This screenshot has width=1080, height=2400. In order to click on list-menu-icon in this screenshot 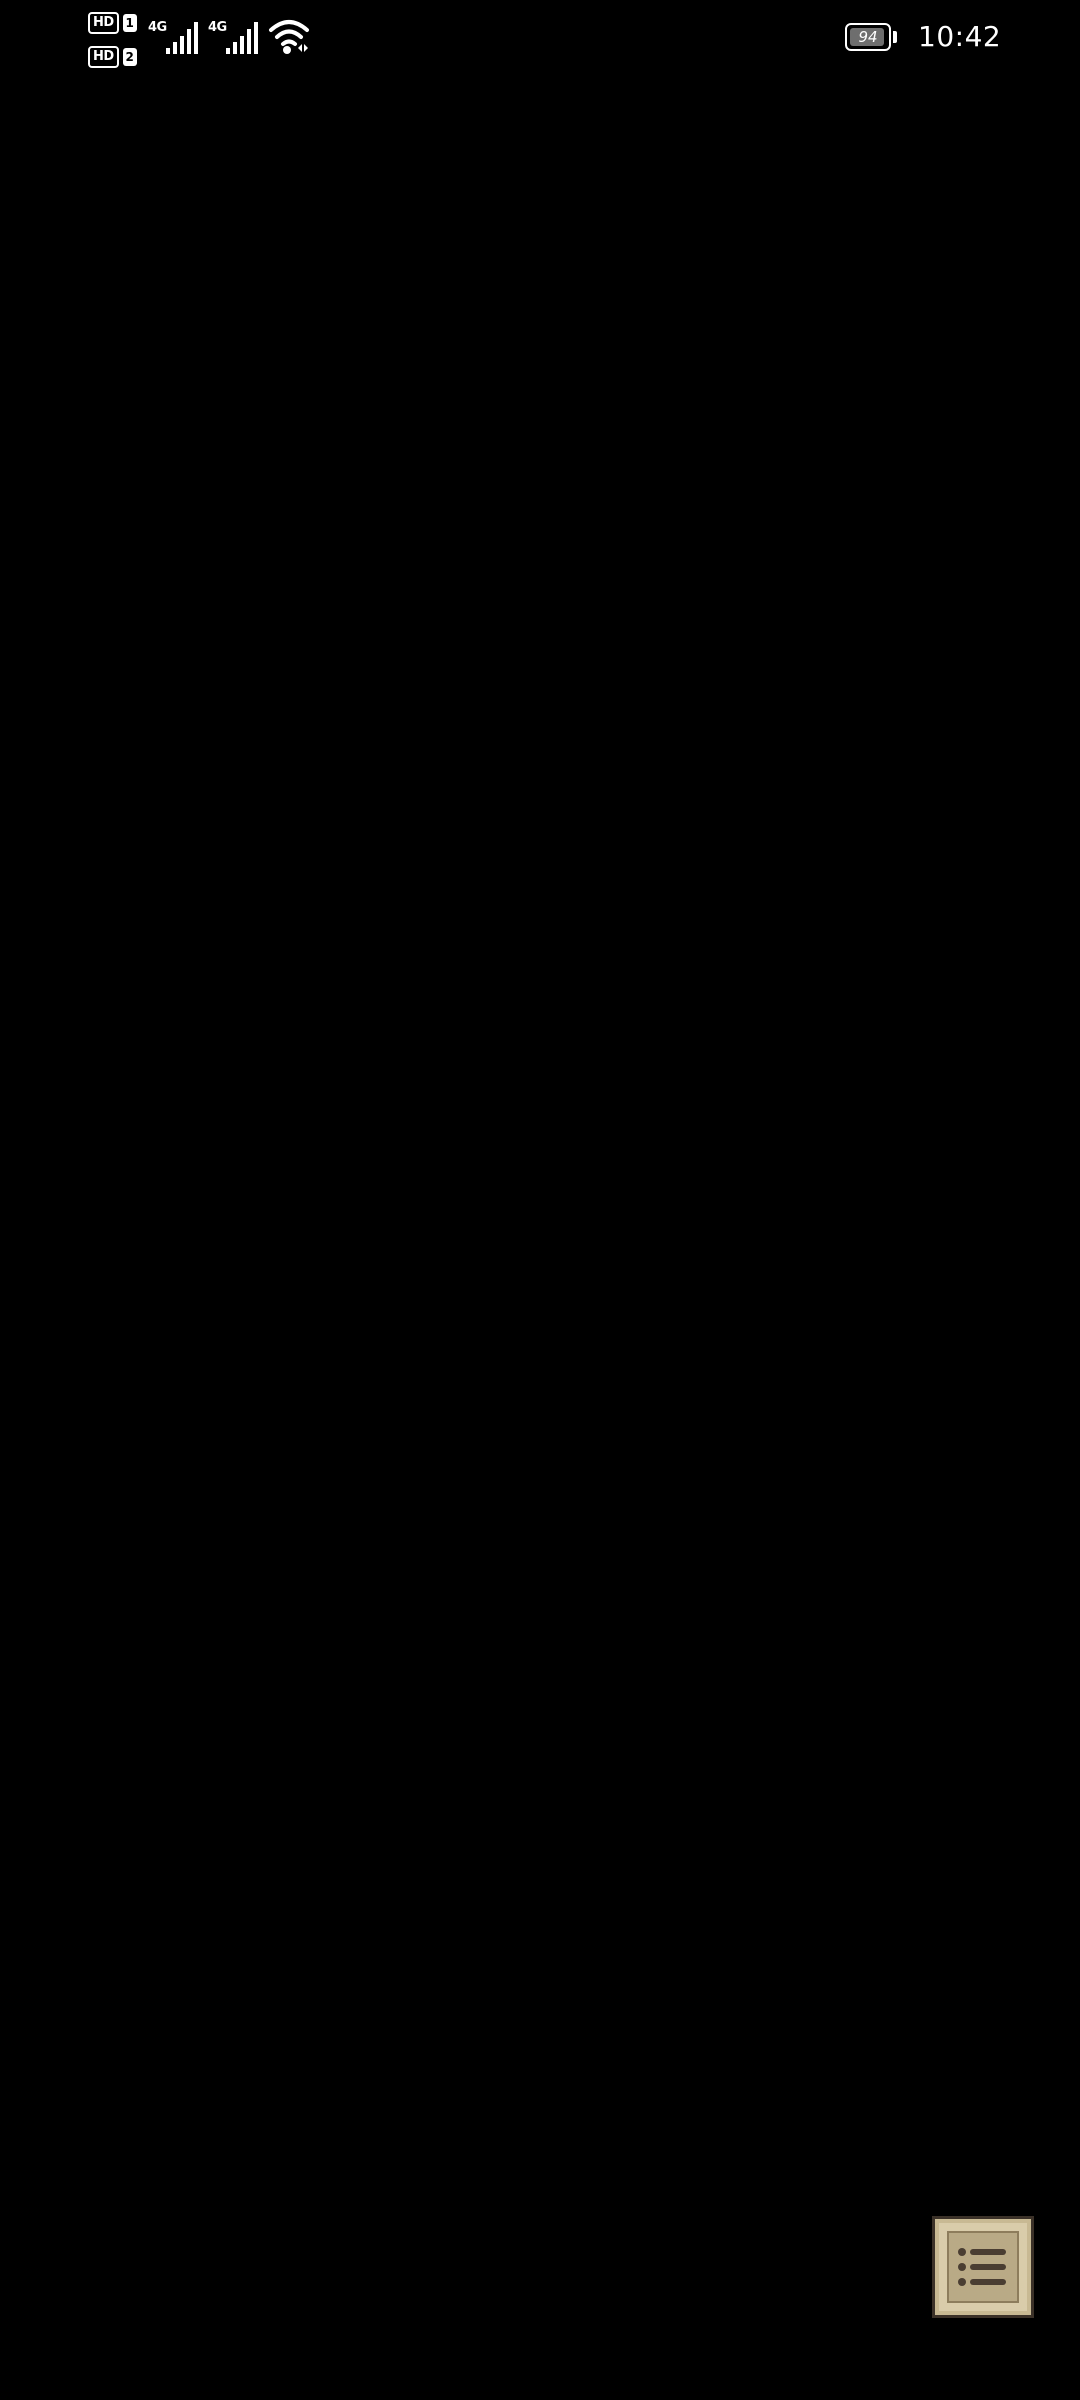, I will do `click(982, 2267)`.